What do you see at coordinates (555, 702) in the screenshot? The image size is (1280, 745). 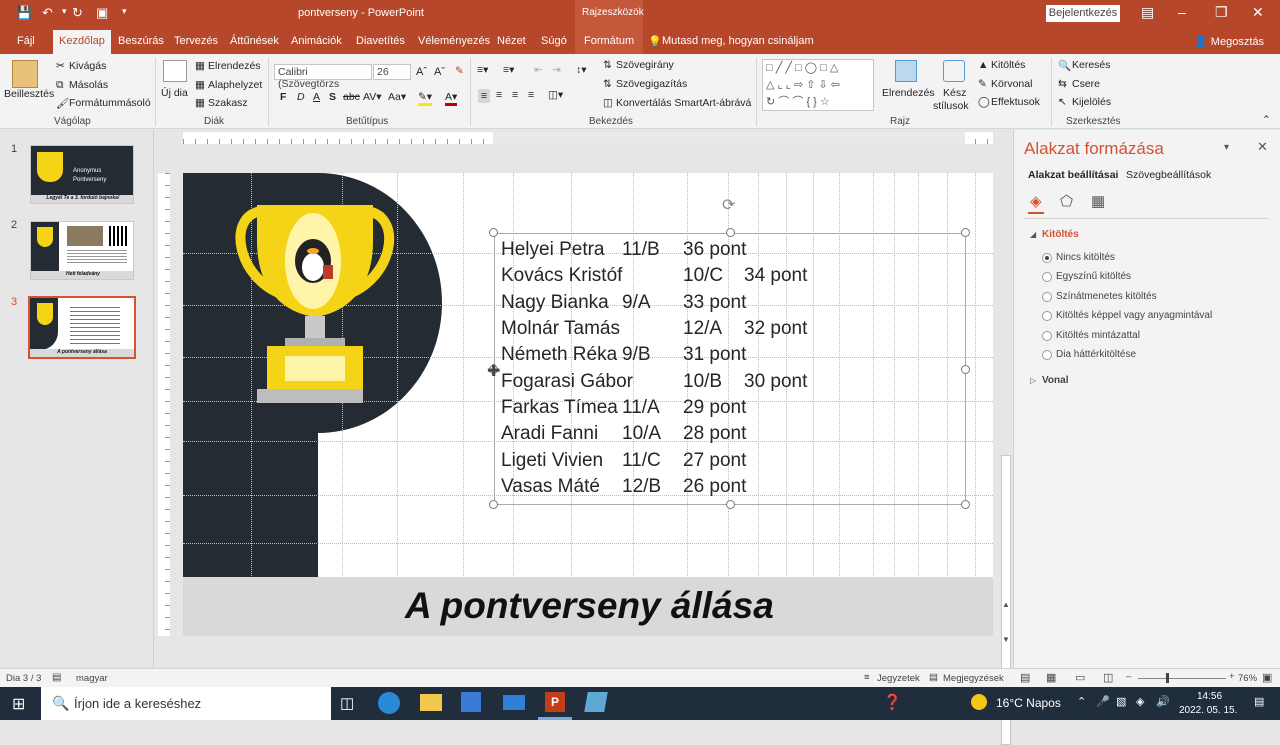 I see `powerpoint-icon: P` at bounding box center [555, 702].